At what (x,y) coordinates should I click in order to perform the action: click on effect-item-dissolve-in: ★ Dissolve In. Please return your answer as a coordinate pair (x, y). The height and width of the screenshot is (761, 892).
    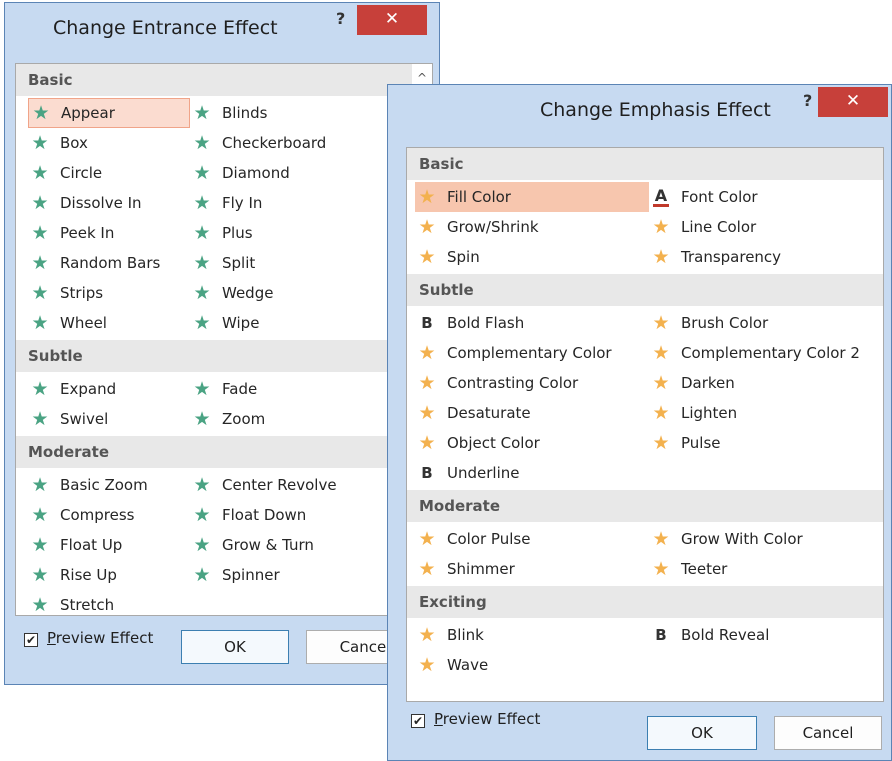
    Looking at the image, I should click on (109, 203).